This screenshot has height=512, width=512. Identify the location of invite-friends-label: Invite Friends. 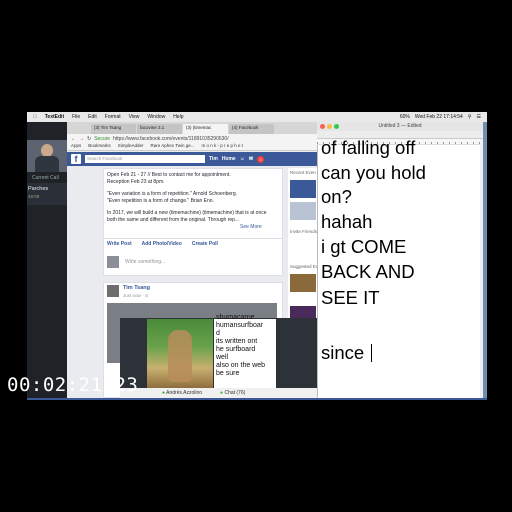
(303, 231).